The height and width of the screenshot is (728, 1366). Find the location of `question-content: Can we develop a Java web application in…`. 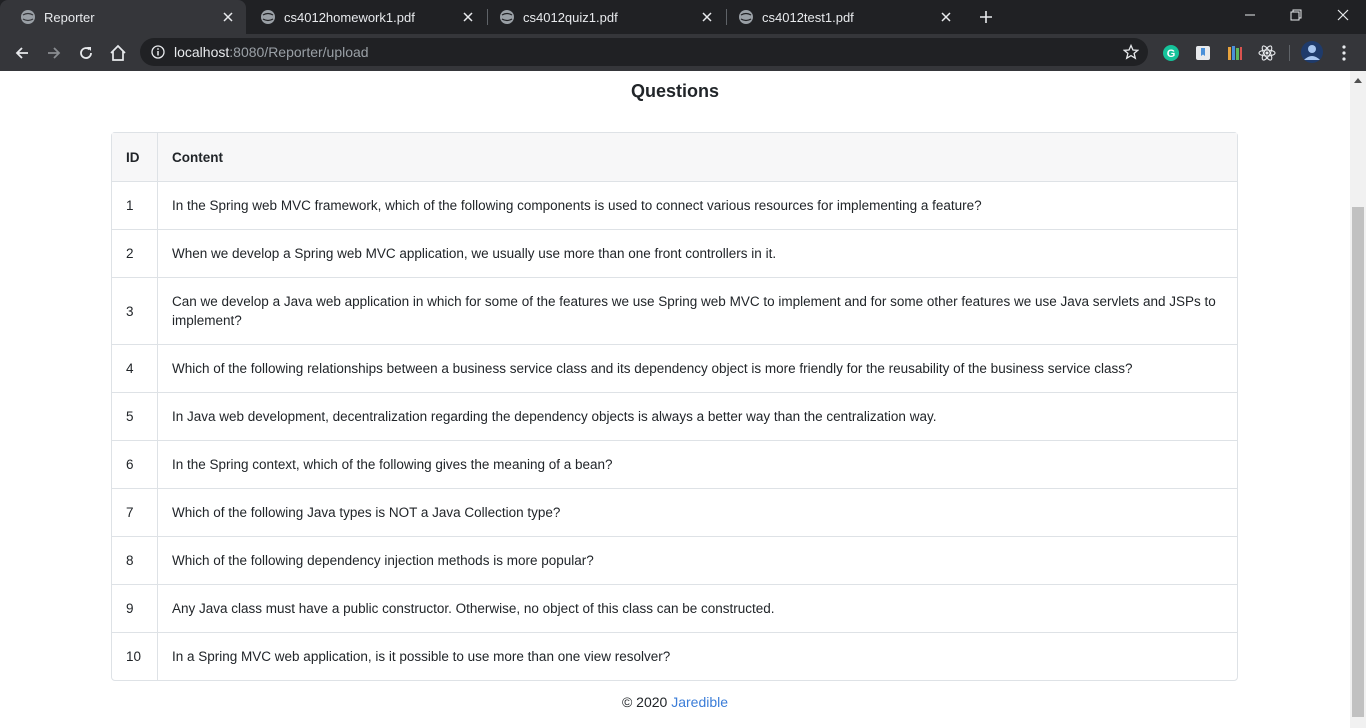

question-content: Can we develop a Java web application in… is located at coordinates (697, 310).